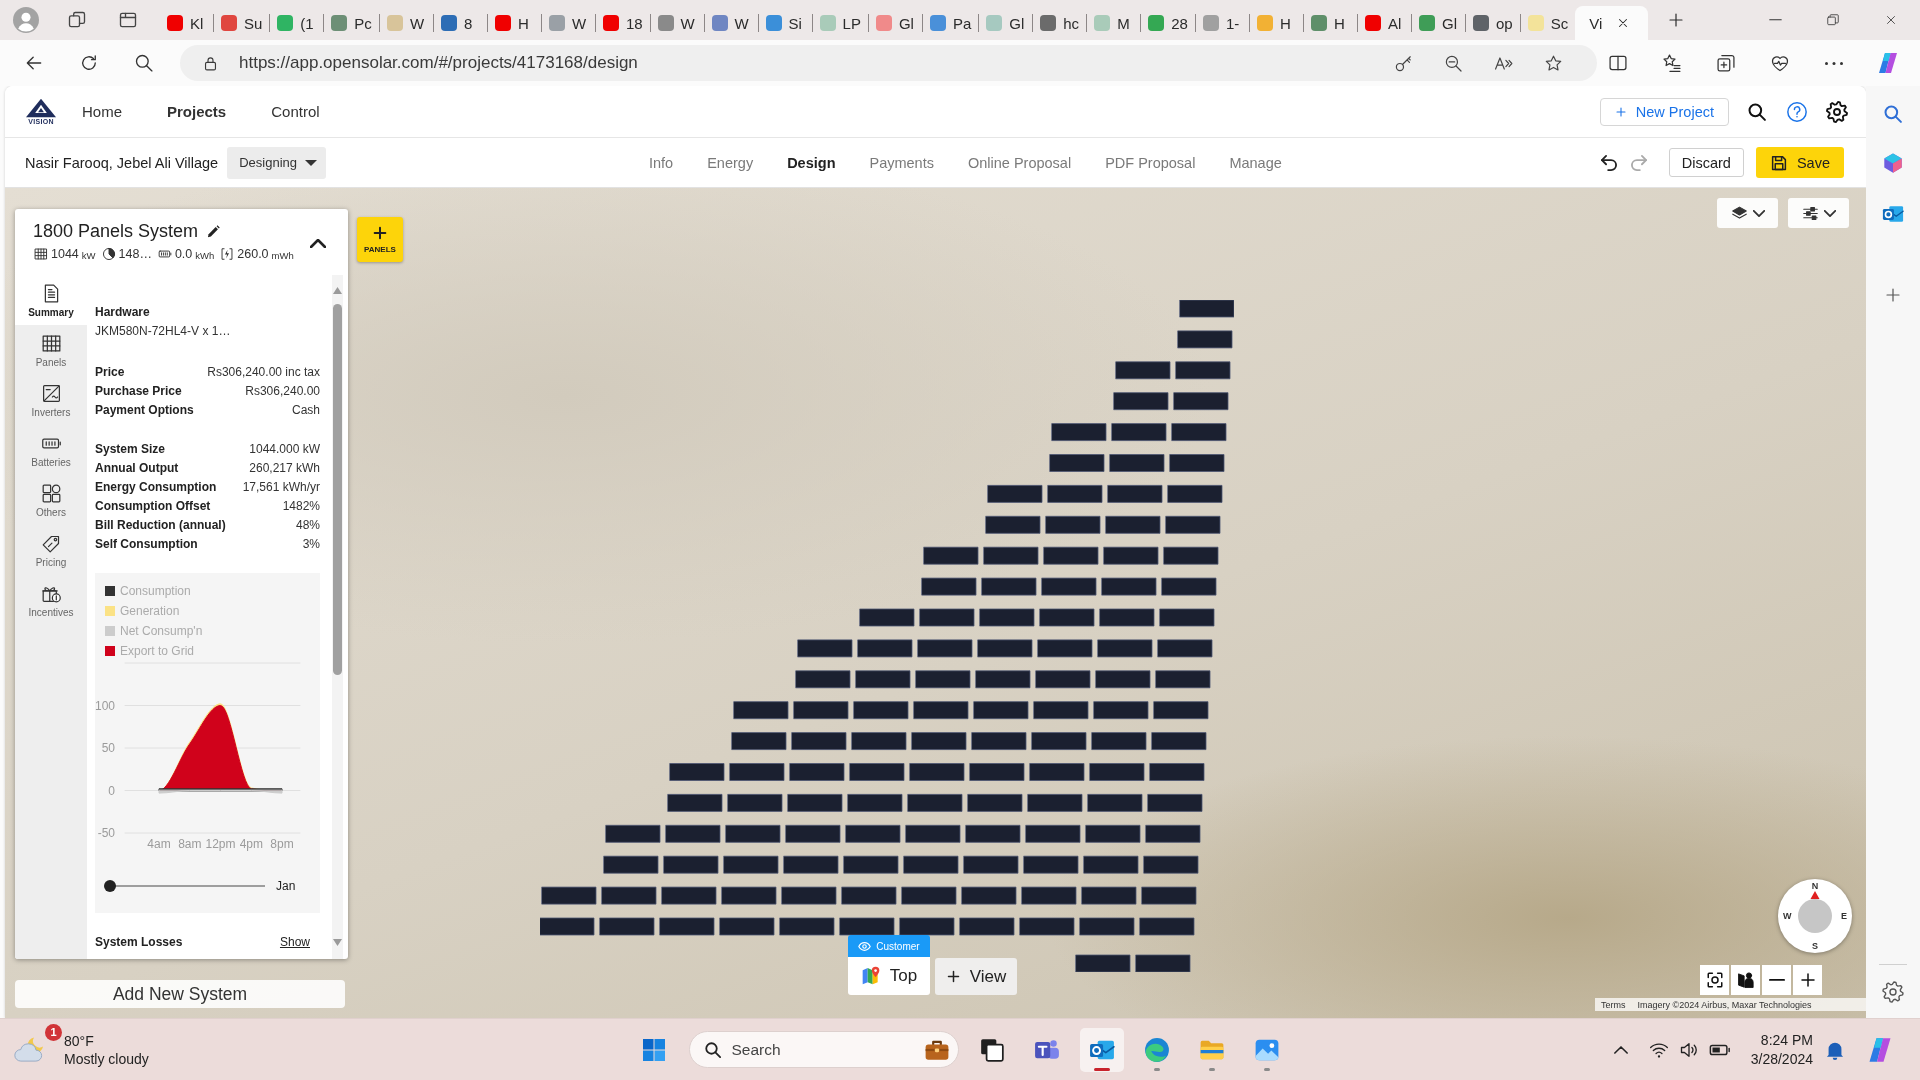 The image size is (1920, 1080). Describe the element at coordinates (88, 255) in the screenshot. I see `stat-unit: kW` at that location.